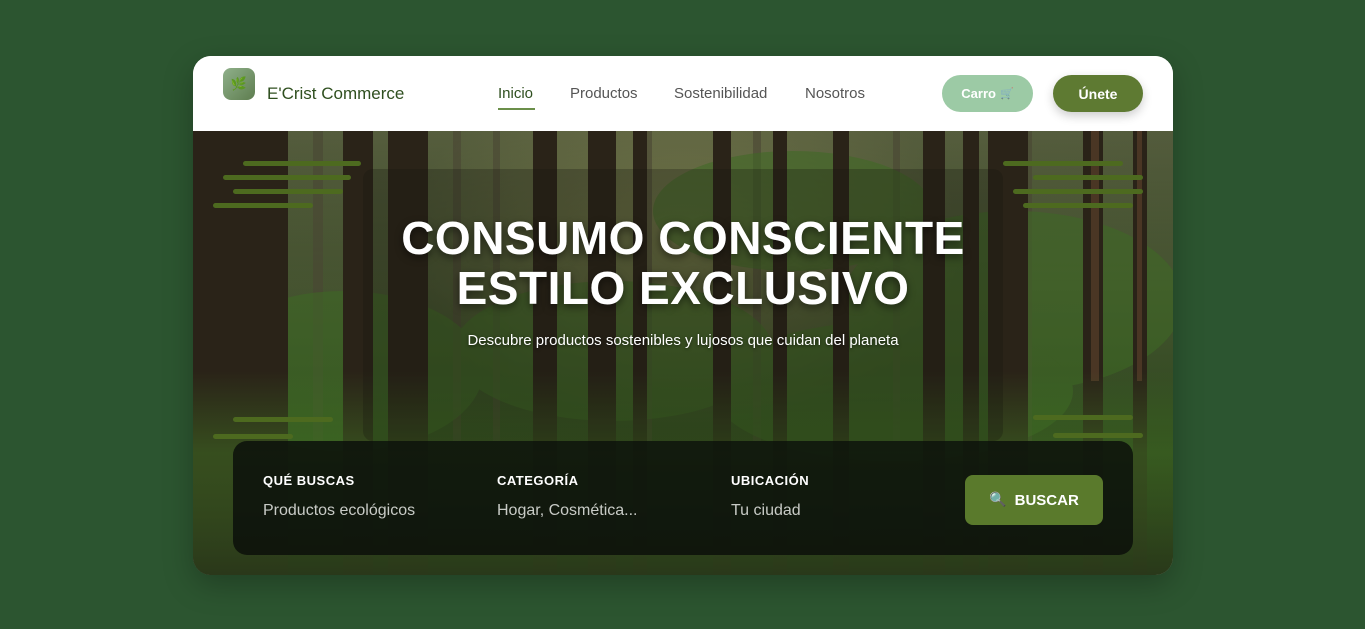  Describe the element at coordinates (683, 238) in the screenshot. I see `hero-title-line-1: CONSUMO CONSCIENTE` at that location.